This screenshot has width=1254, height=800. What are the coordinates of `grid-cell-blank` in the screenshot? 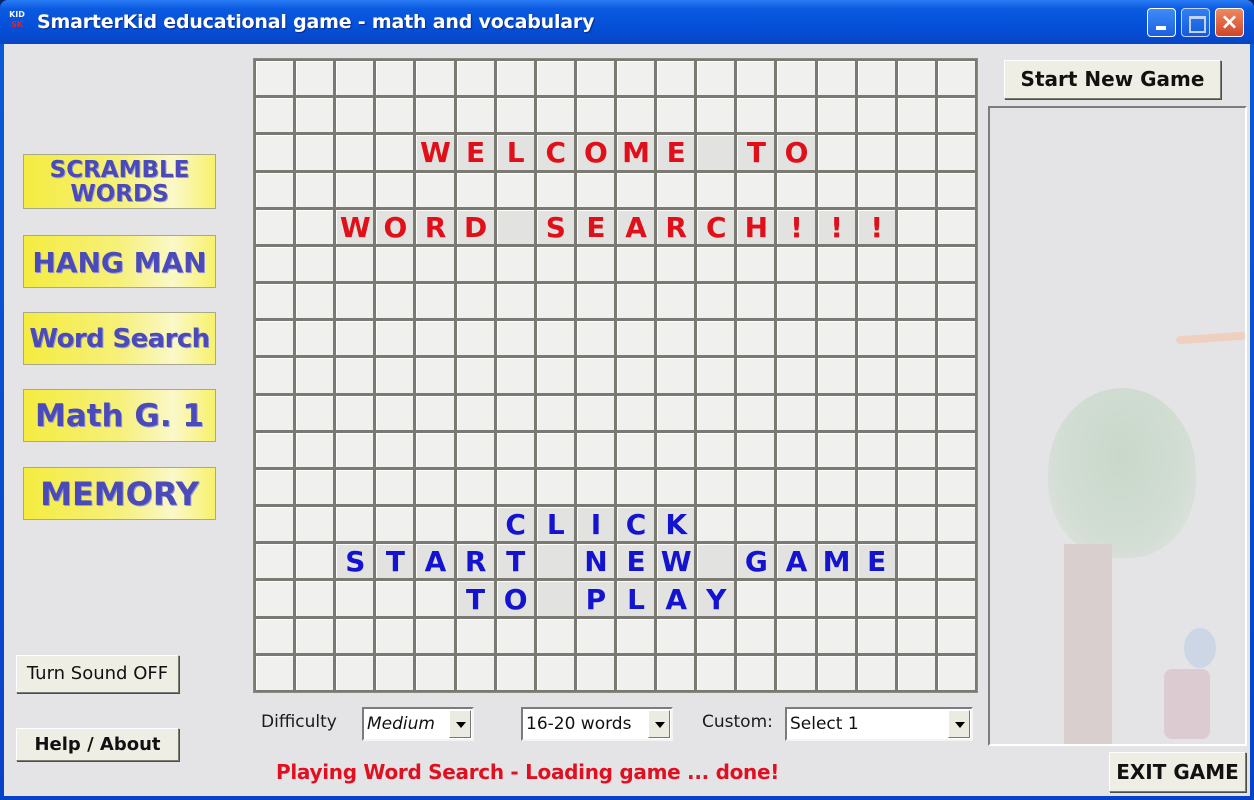 It's located at (555, 598).